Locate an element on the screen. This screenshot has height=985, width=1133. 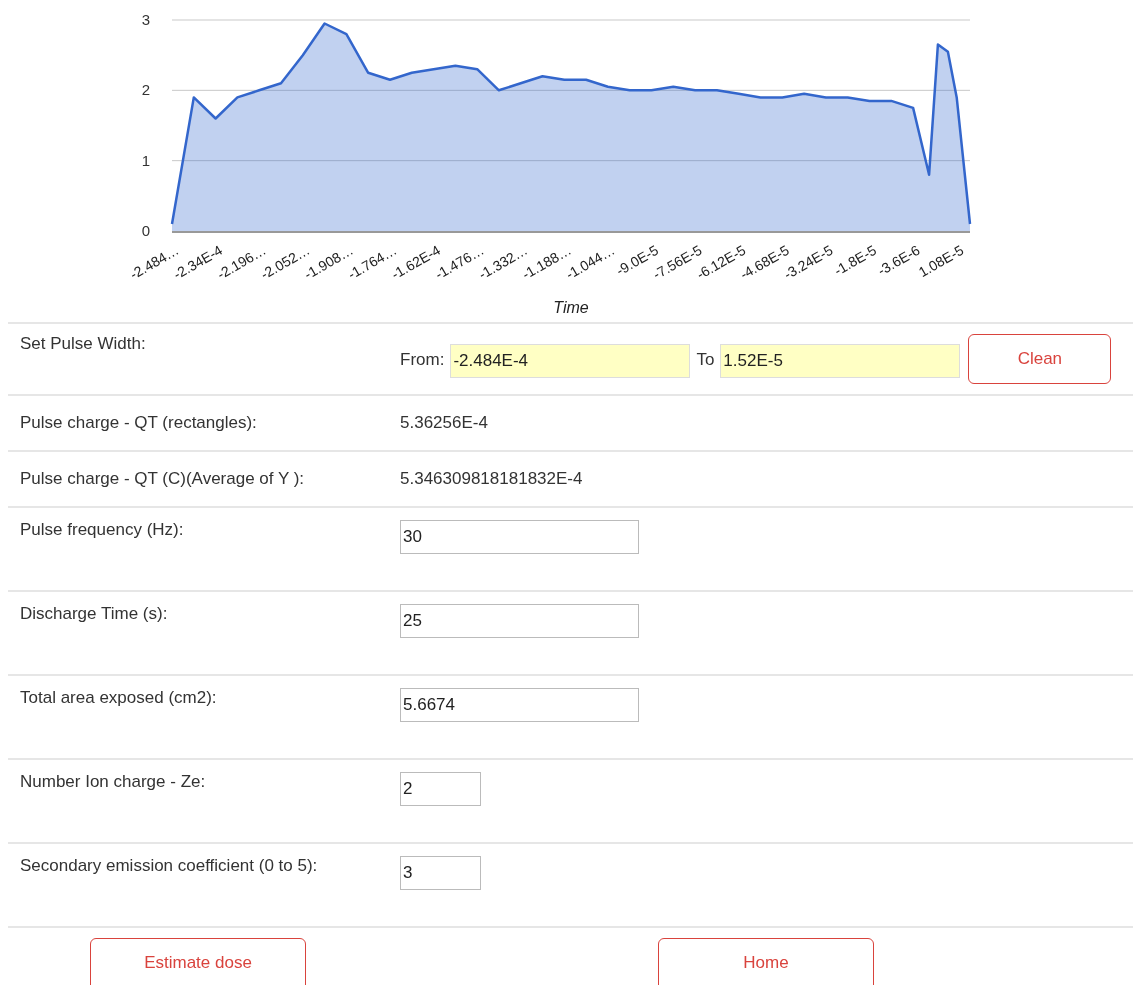
field-label: Secondary emission coefficient (0 to 5): is located at coordinates (169, 866).